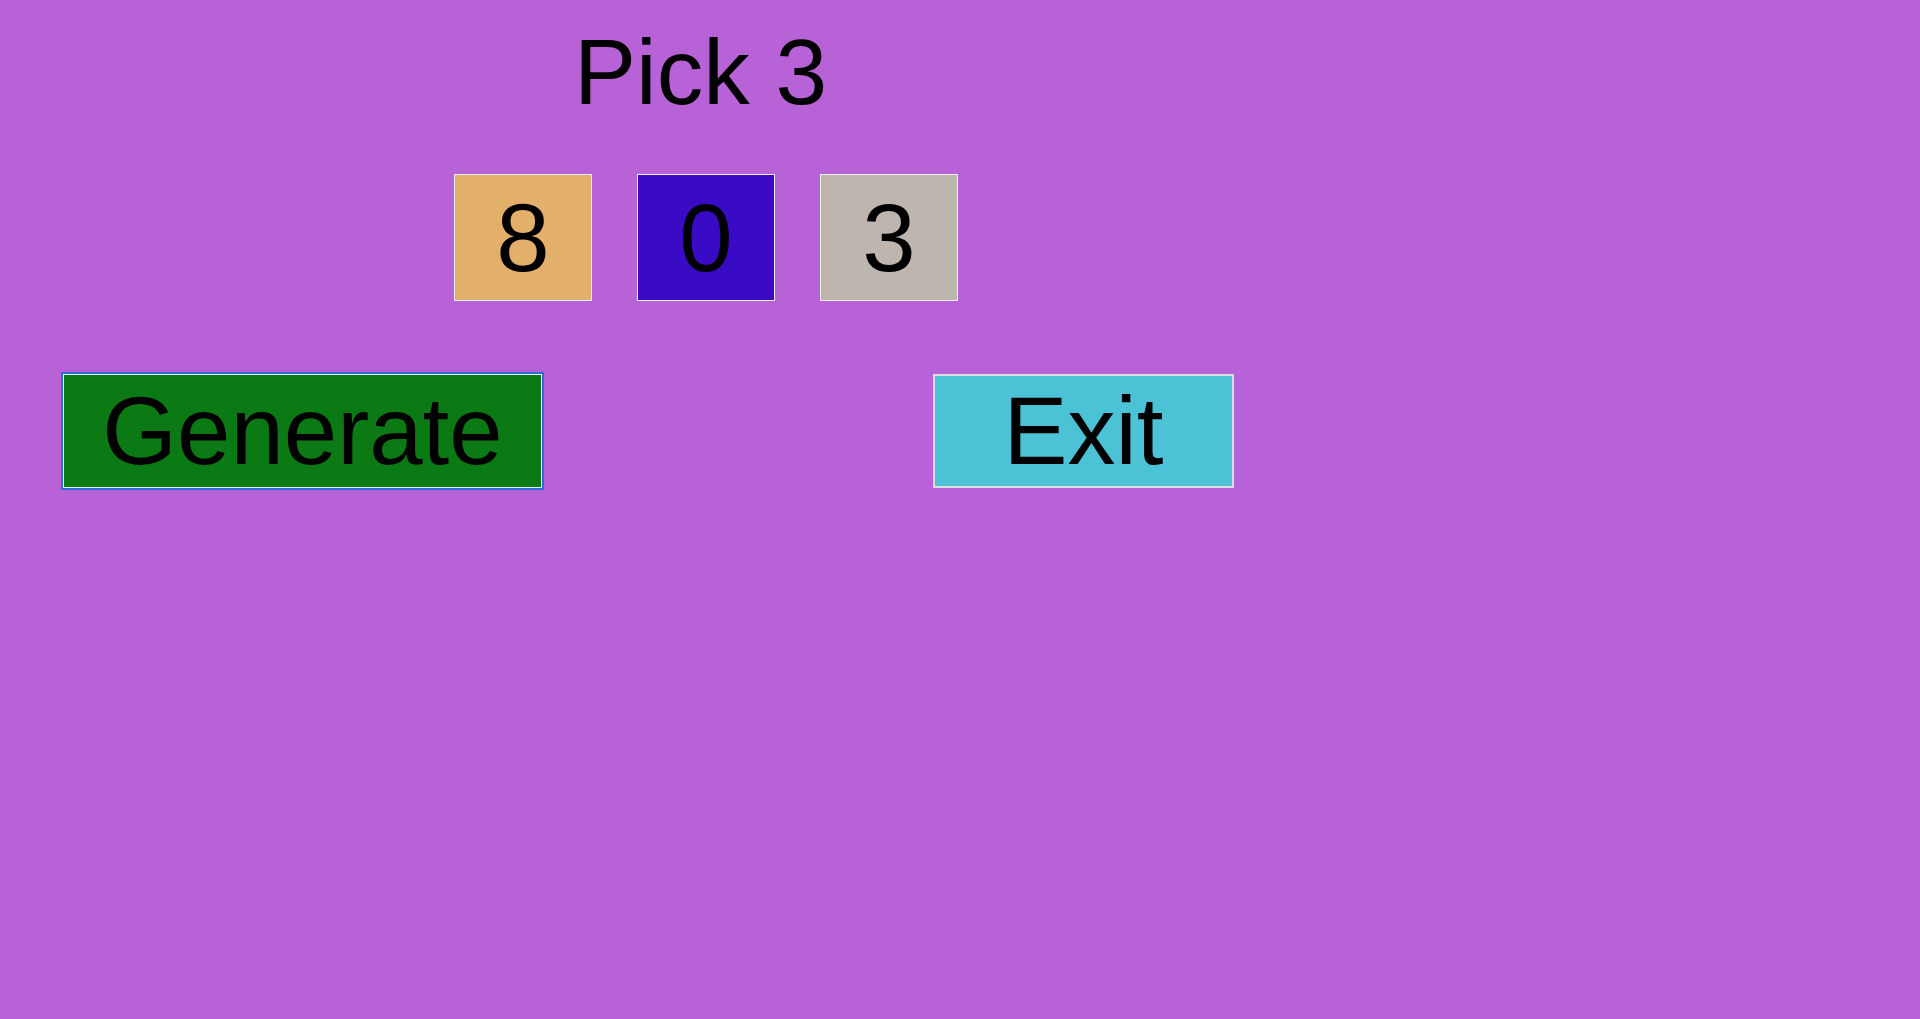  What do you see at coordinates (1083, 431) in the screenshot?
I see `exit-button: Exit` at bounding box center [1083, 431].